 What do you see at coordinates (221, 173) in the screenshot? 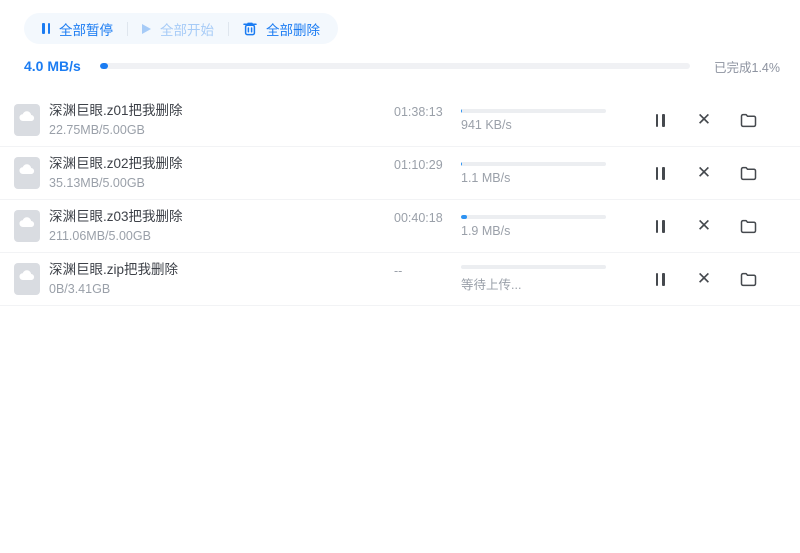
I see `file-meta: 深渊巨眼.z02把我删除 35.13MB/5.00GB` at bounding box center [221, 173].